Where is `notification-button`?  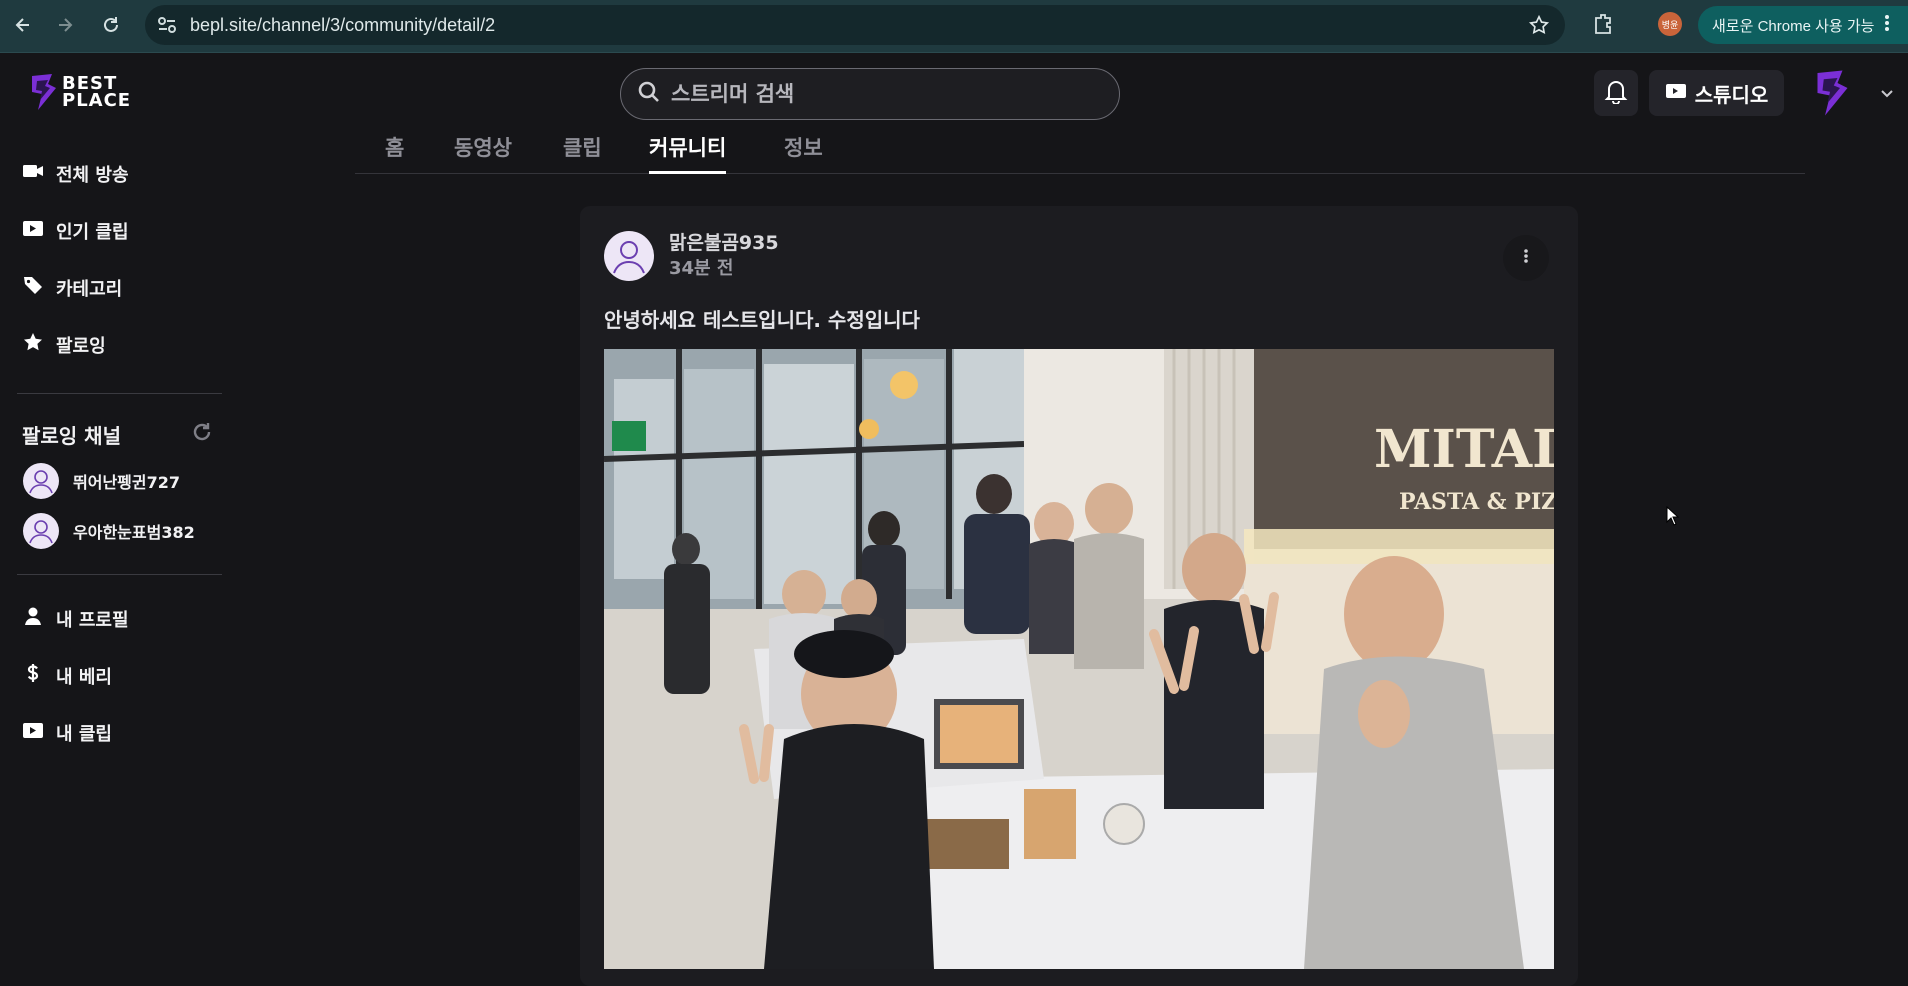 notification-button is located at coordinates (1616, 93).